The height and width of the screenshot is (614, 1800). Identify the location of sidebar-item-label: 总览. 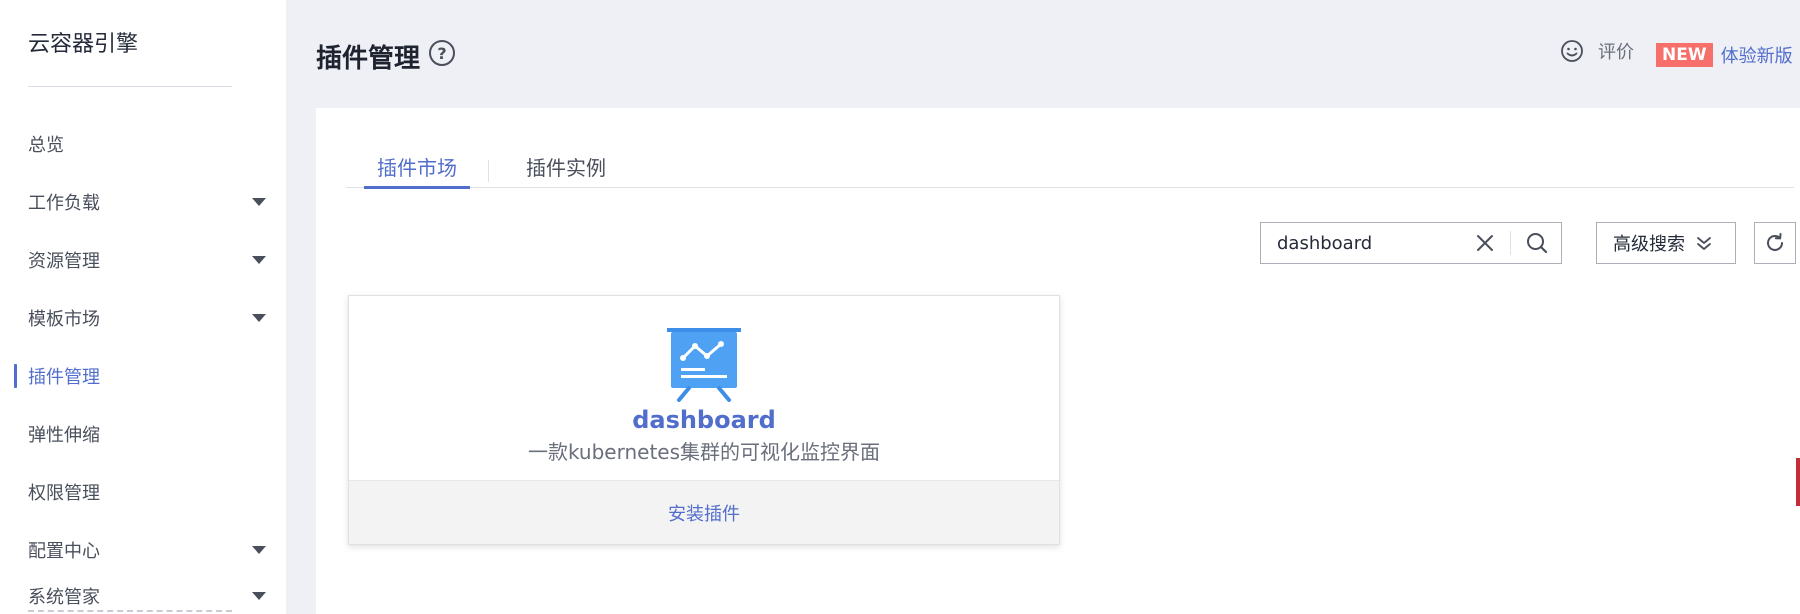
(46, 145).